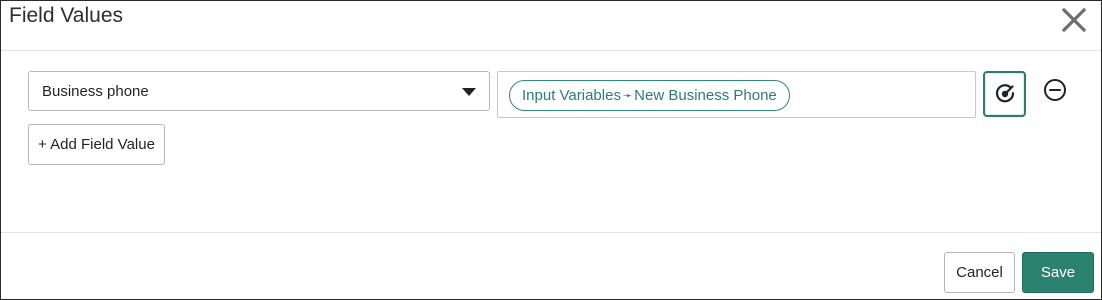 The height and width of the screenshot is (300, 1102). I want to click on cancel-button: Cancel, so click(979, 272).